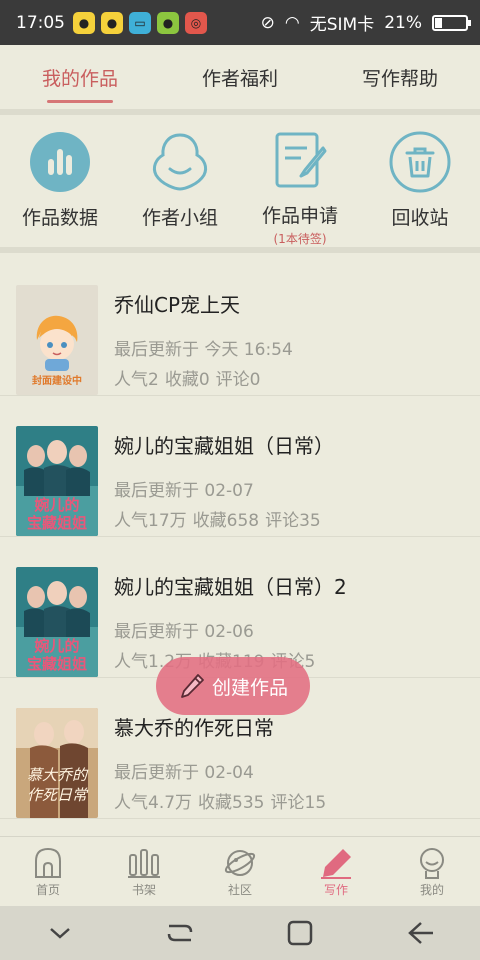 The width and height of the screenshot is (480, 960). I want to click on author-group-button: 作者小组, so click(180, 182).